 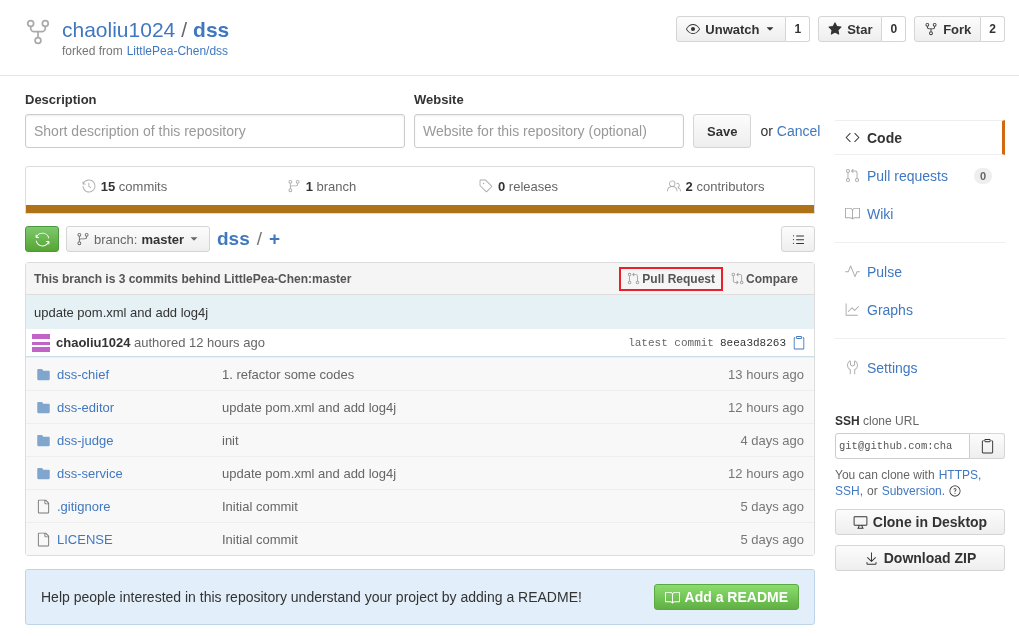 What do you see at coordinates (850, 29) in the screenshot?
I see `repo-action-button: Star` at bounding box center [850, 29].